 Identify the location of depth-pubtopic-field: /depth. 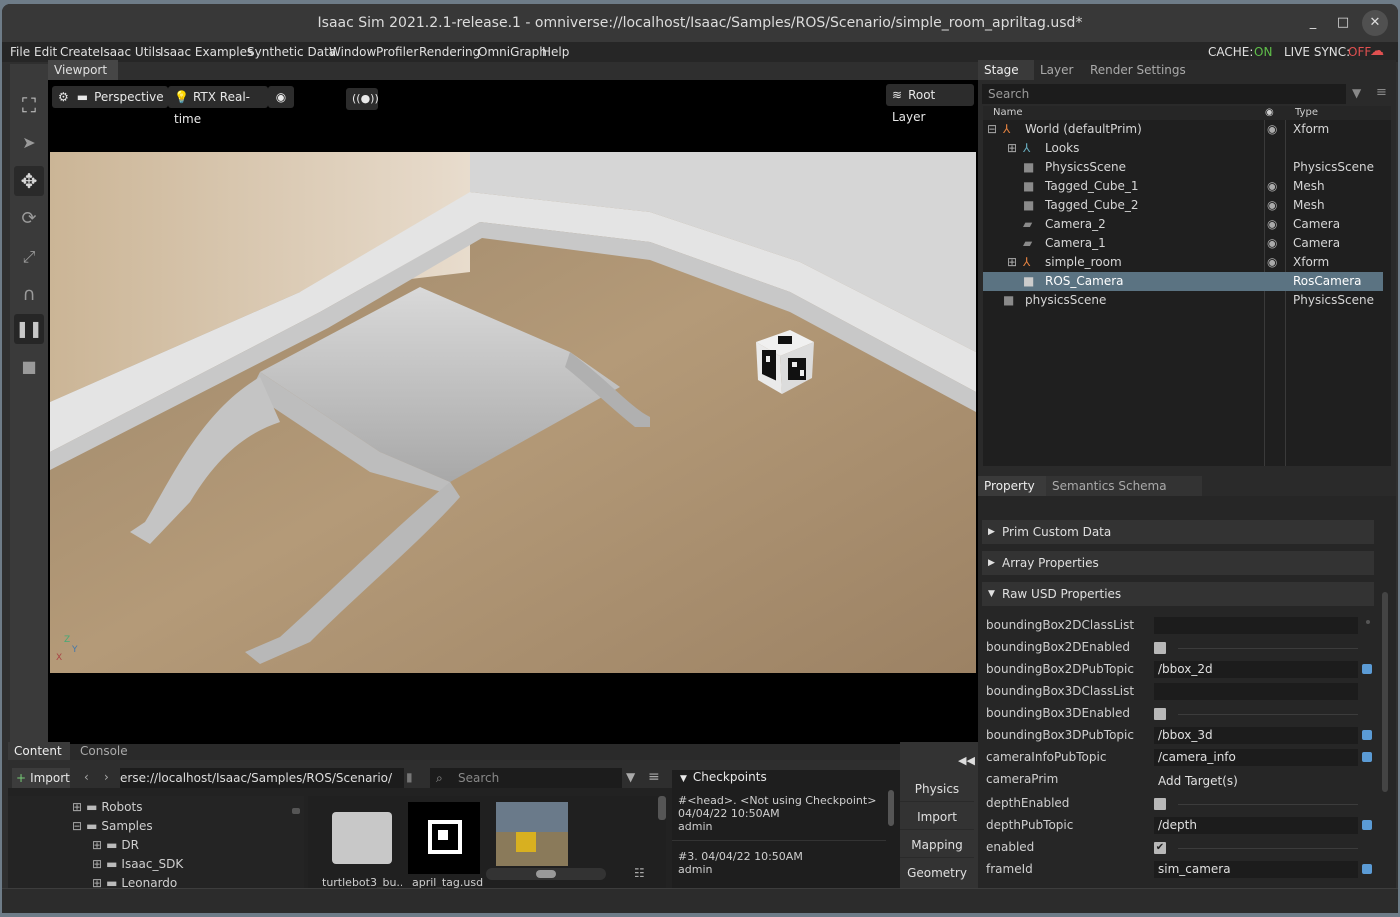
(1256, 825).